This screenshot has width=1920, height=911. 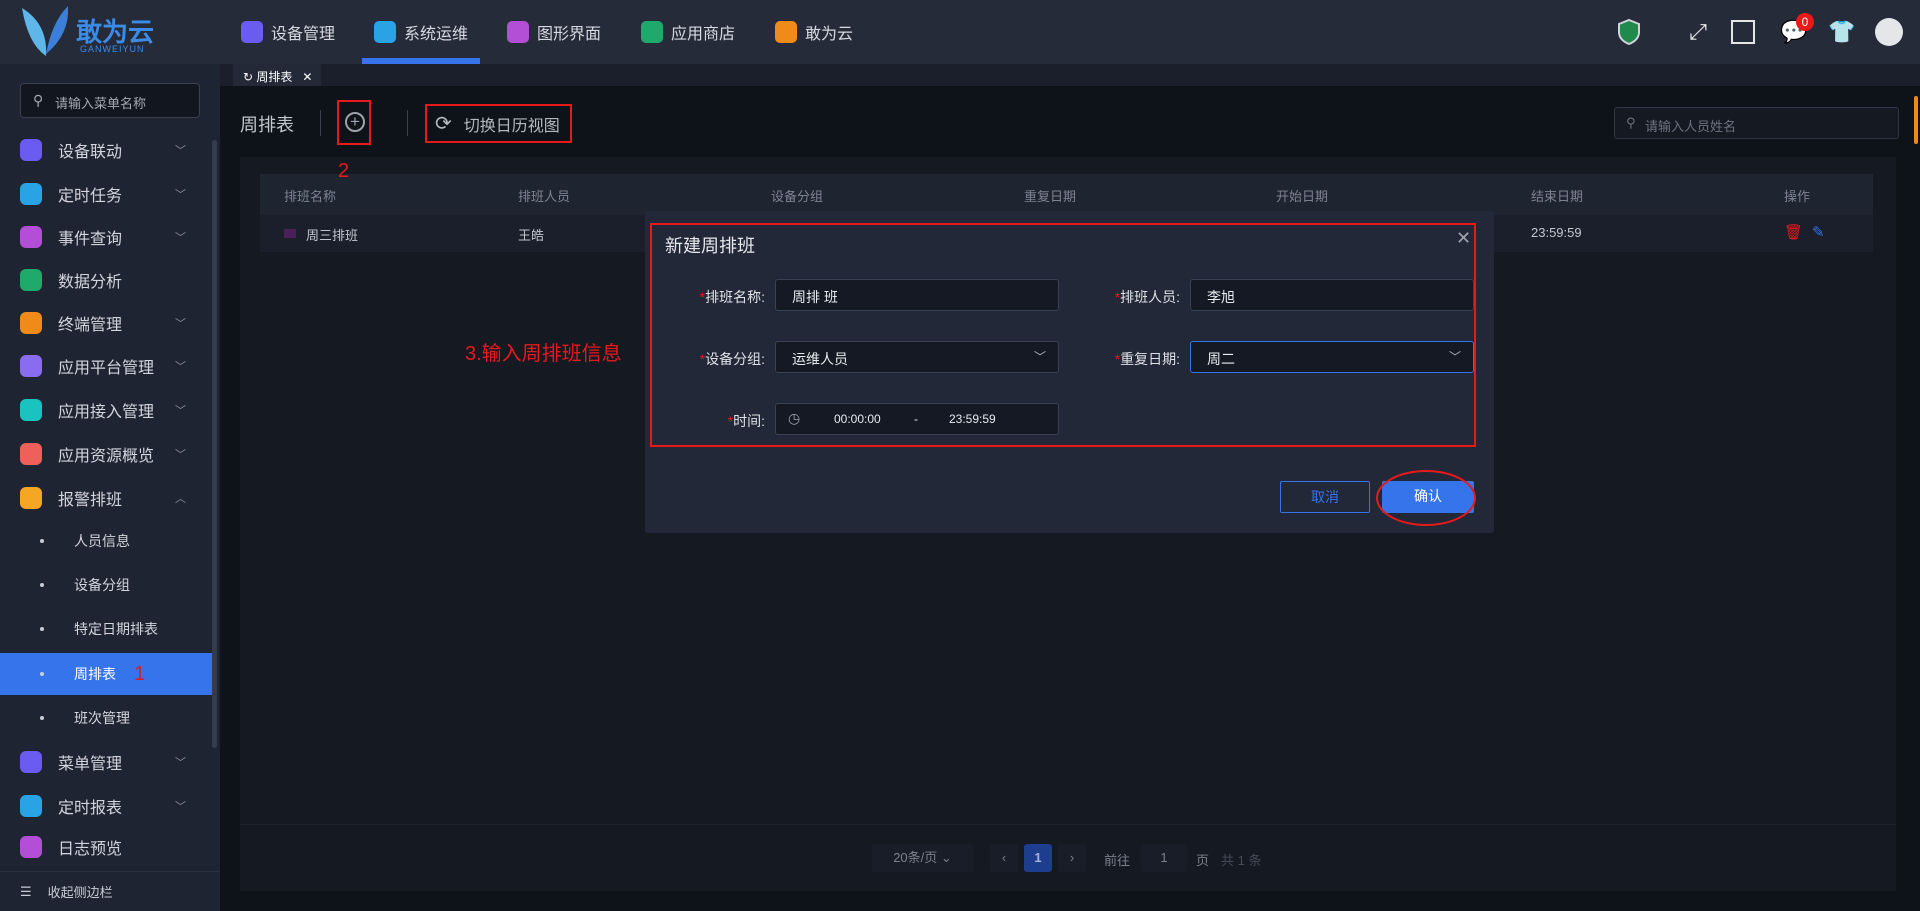 What do you see at coordinates (140, 673) in the screenshot?
I see `annotation-step1: 1` at bounding box center [140, 673].